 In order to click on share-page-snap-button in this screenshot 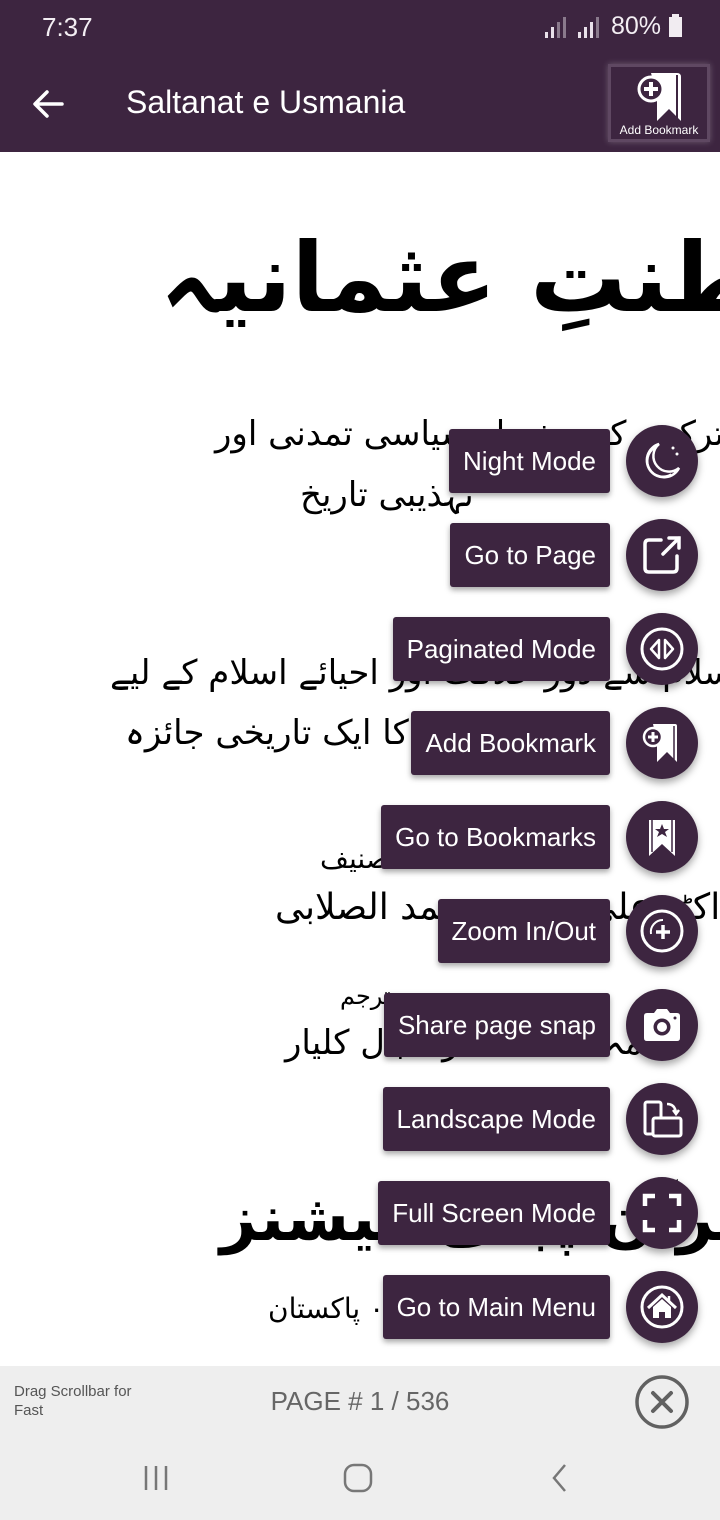, I will do `click(662, 1025)`.